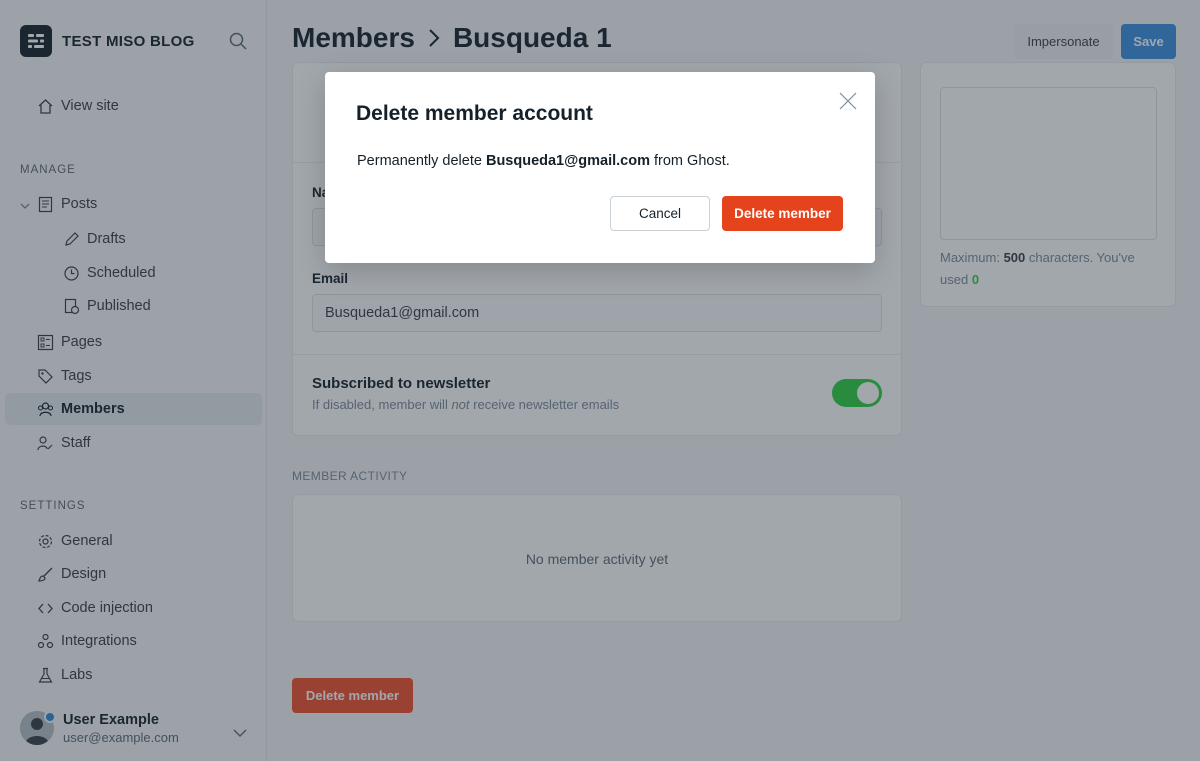 The image size is (1200, 761). Describe the element at coordinates (660, 213) in the screenshot. I see `cancel-button: Cancel` at that location.